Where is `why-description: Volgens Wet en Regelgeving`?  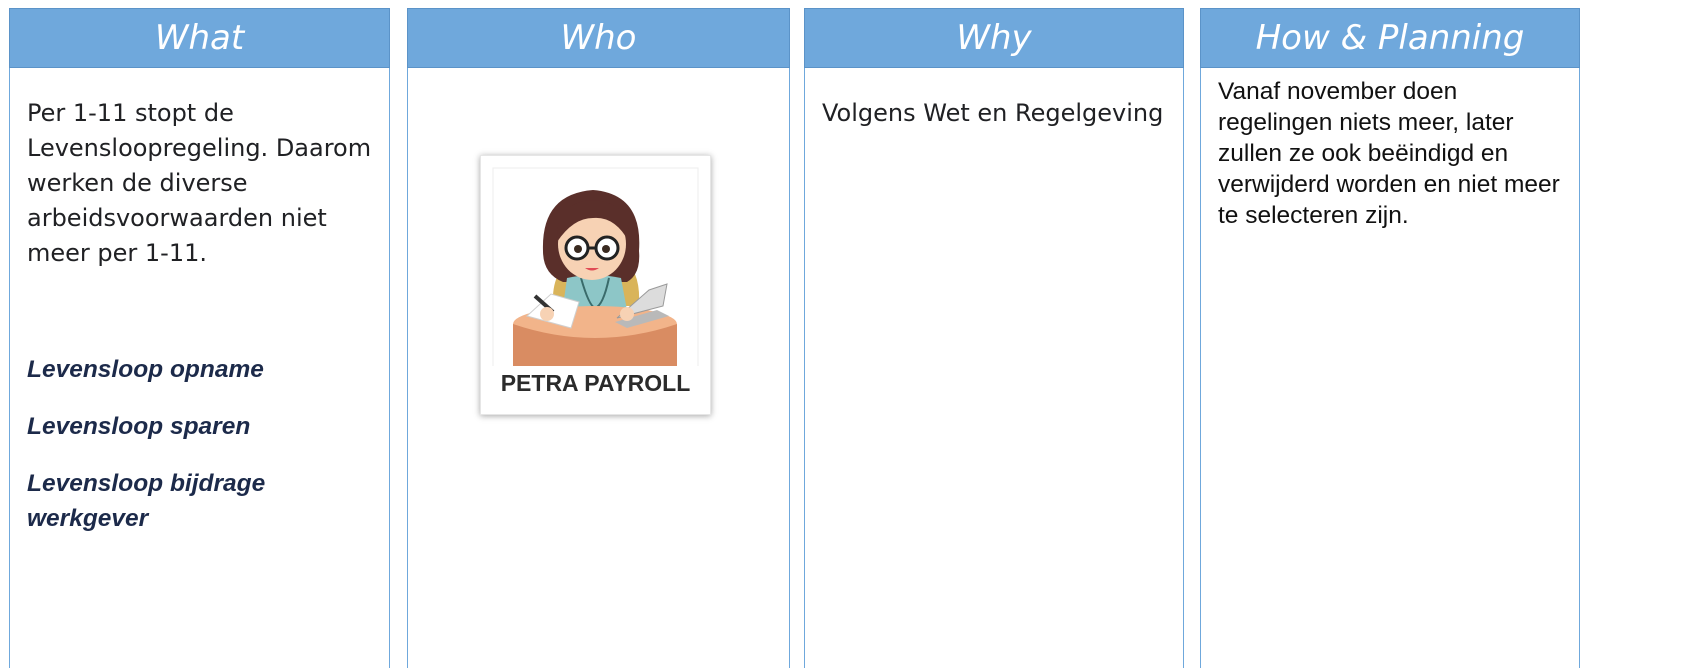
why-description: Volgens Wet en Regelgeving is located at coordinates (993, 113).